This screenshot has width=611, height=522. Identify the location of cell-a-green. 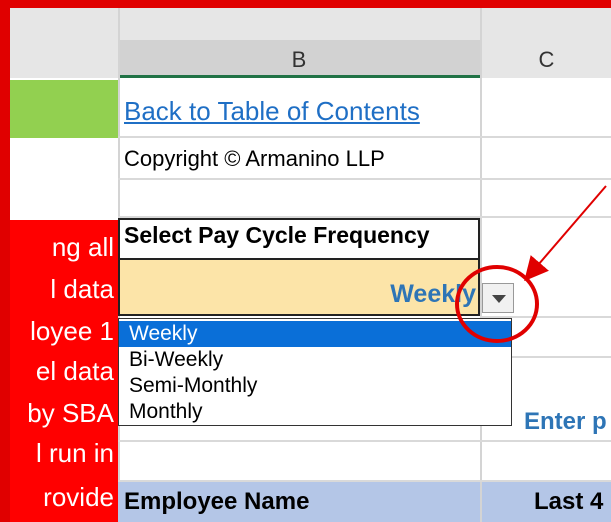
(64, 109).